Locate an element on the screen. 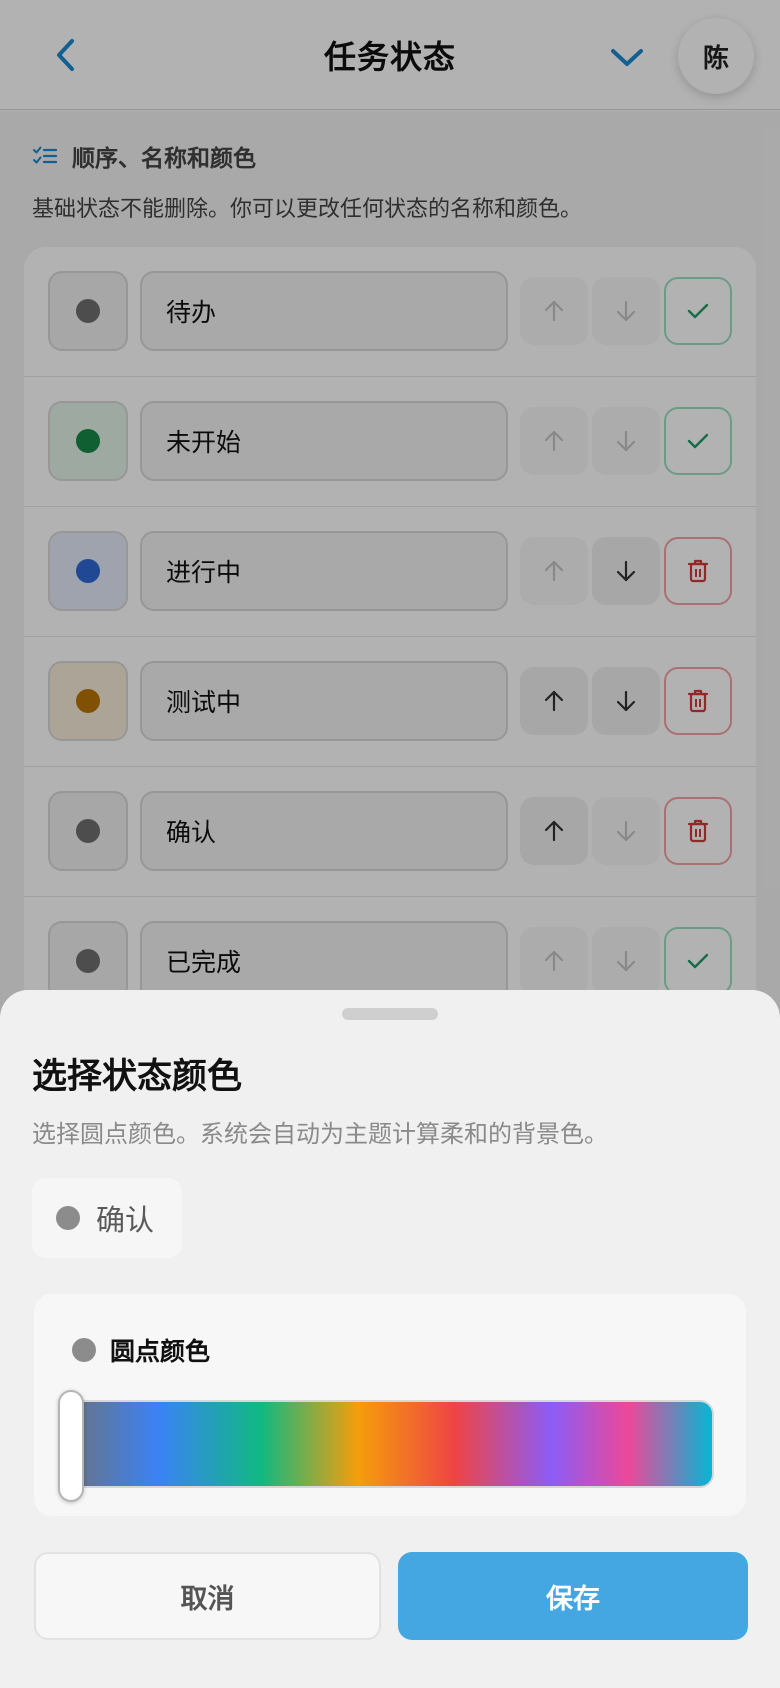 This screenshot has width=780, height=1688. current-color-dot is located at coordinates (84, 1350).